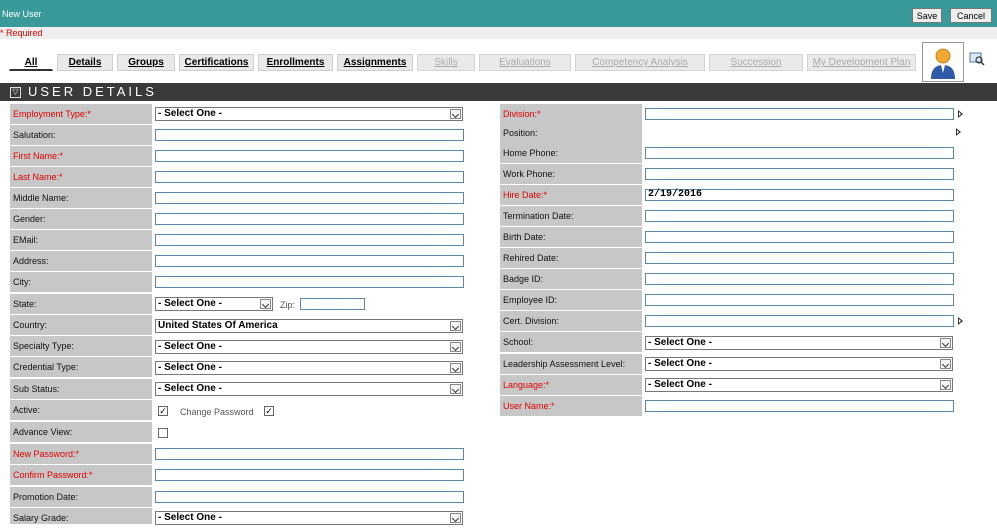 The height and width of the screenshot is (528, 997). Describe the element at coordinates (81, 282) in the screenshot. I see `city-label: City:` at that location.